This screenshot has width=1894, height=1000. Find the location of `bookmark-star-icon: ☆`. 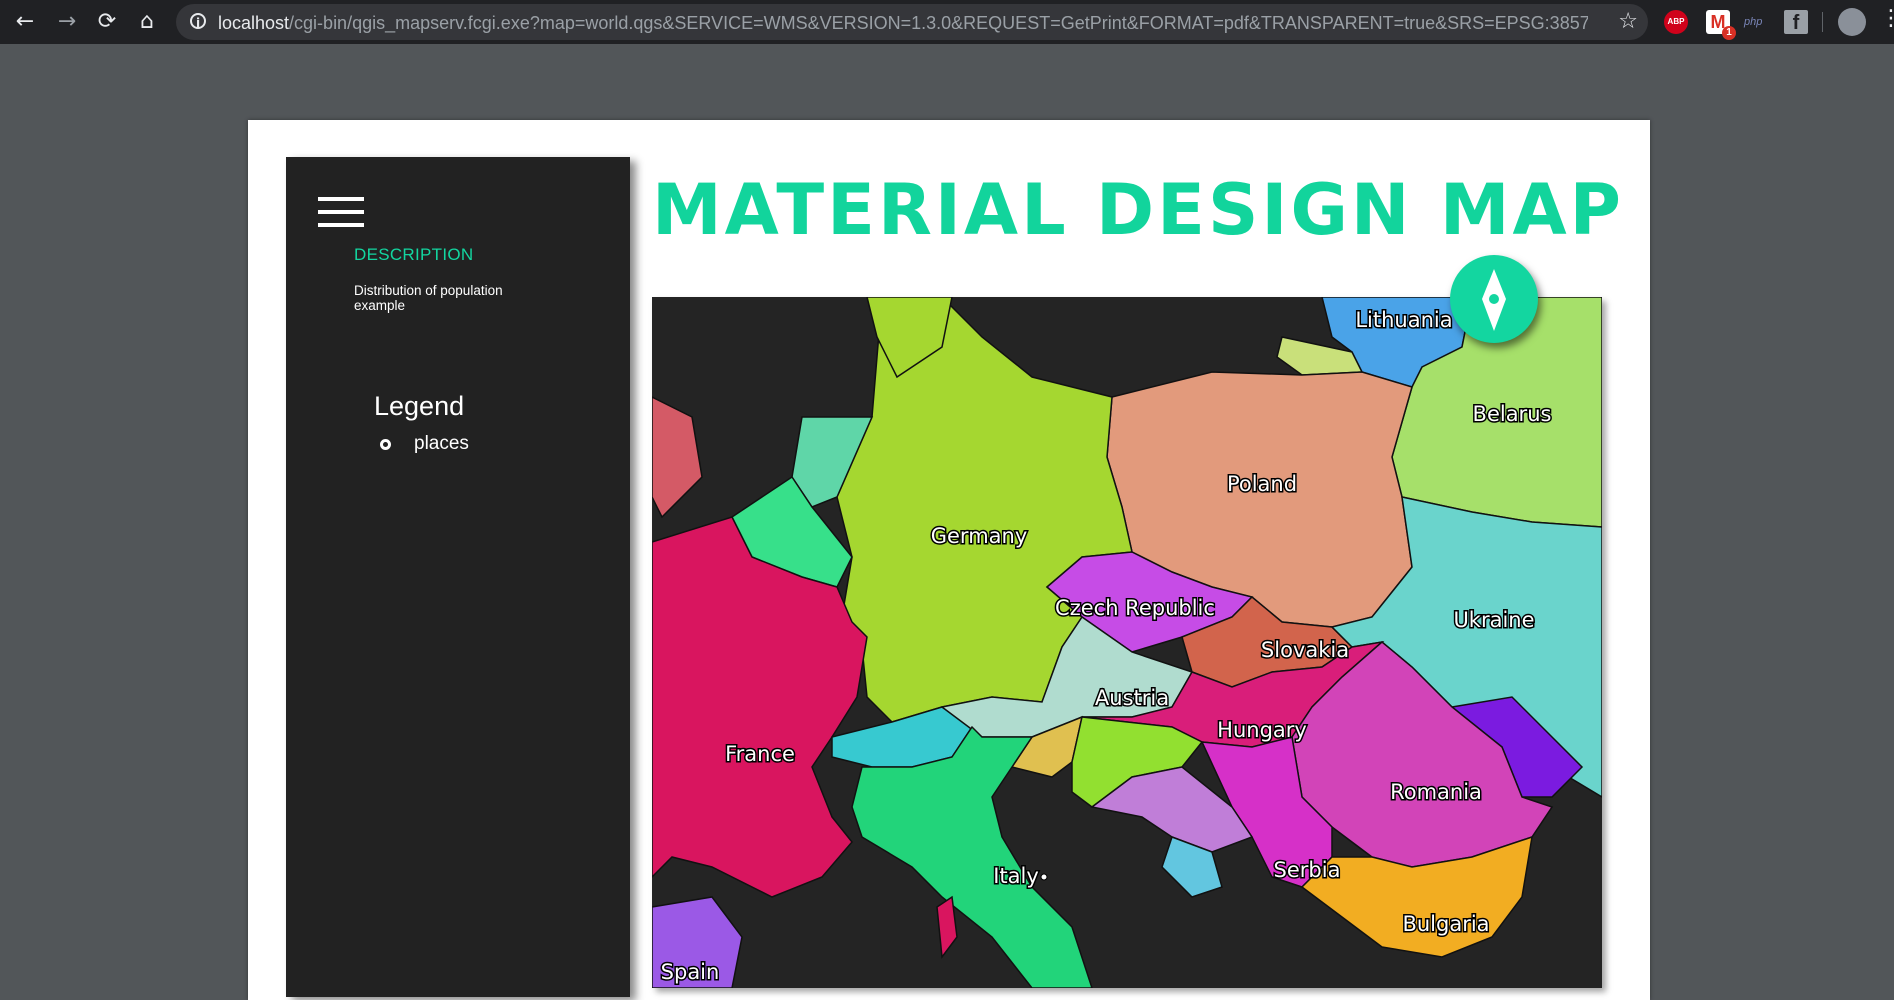

bookmark-star-icon: ☆ is located at coordinates (1628, 21).